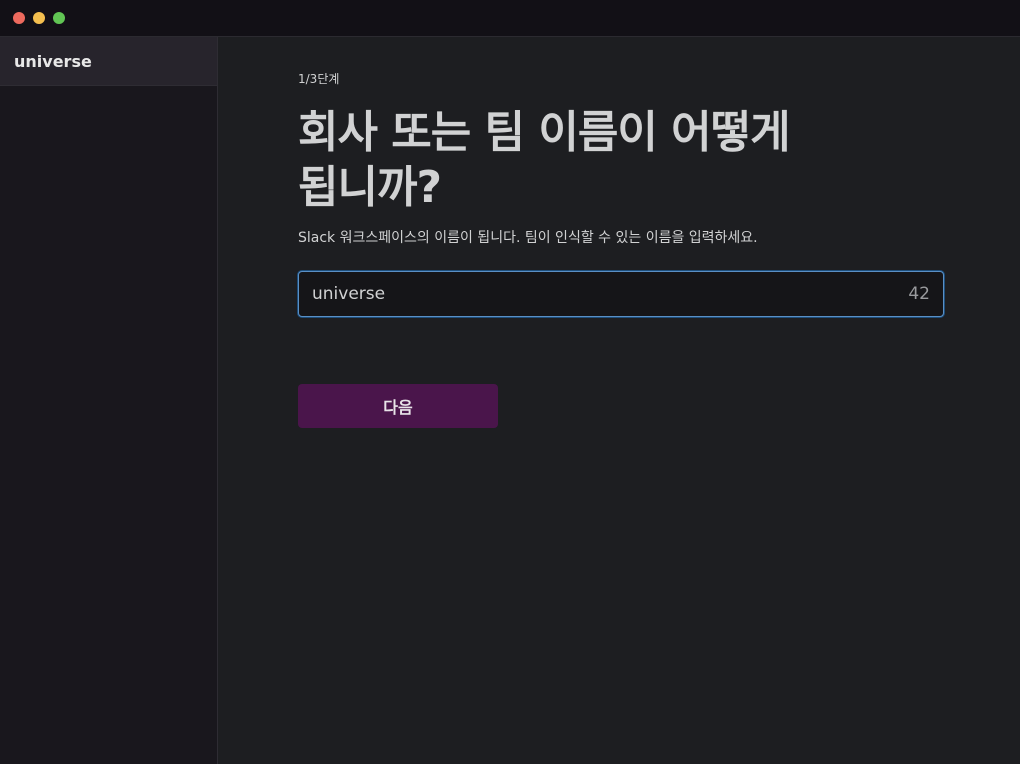  Describe the element at coordinates (579, 294) in the screenshot. I see `team-name-input` at that location.